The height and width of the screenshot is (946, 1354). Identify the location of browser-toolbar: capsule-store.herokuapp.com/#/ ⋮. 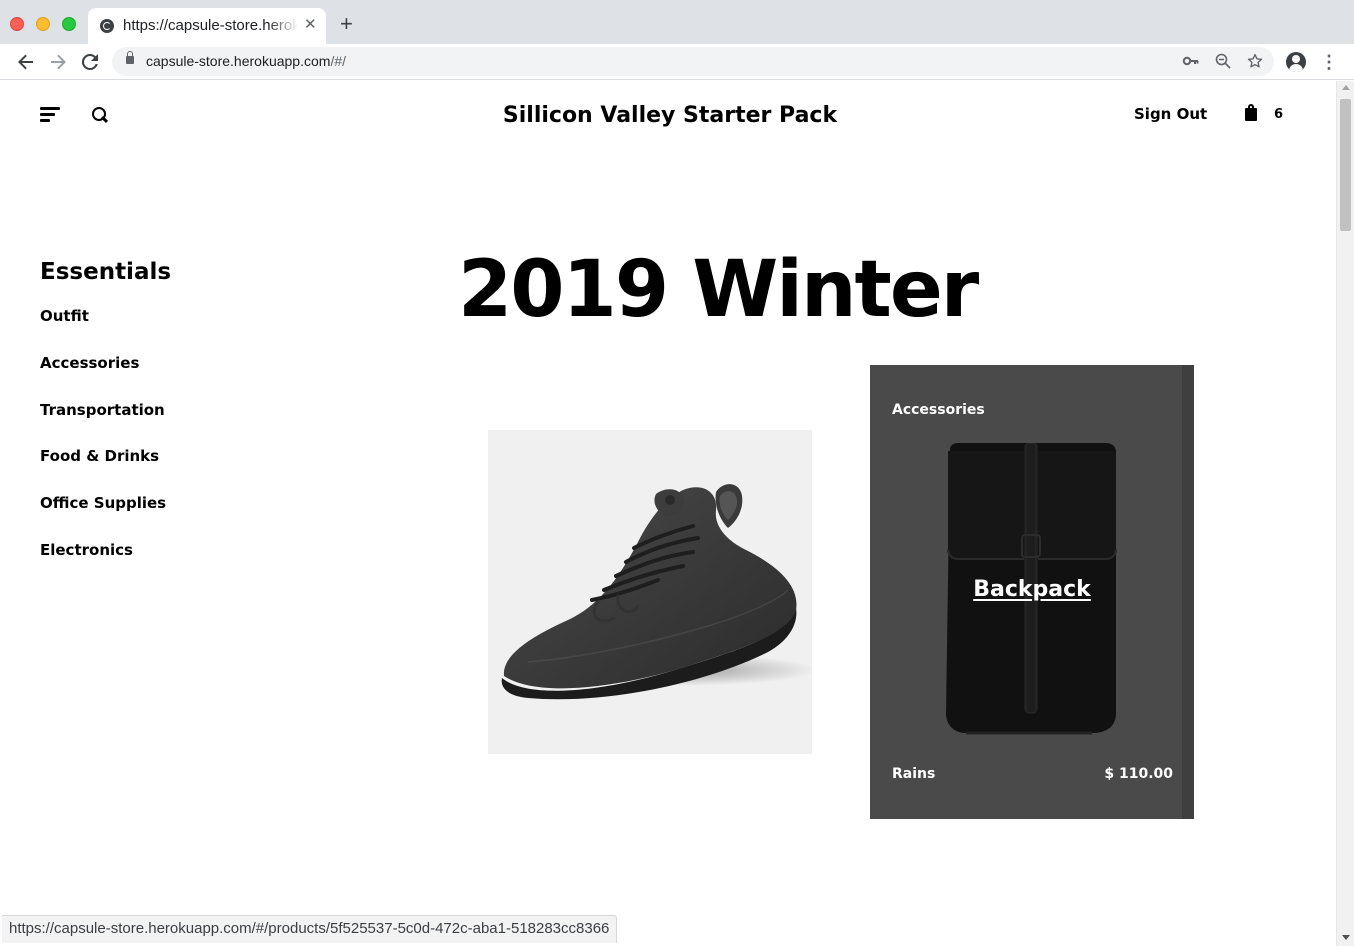
(677, 62).